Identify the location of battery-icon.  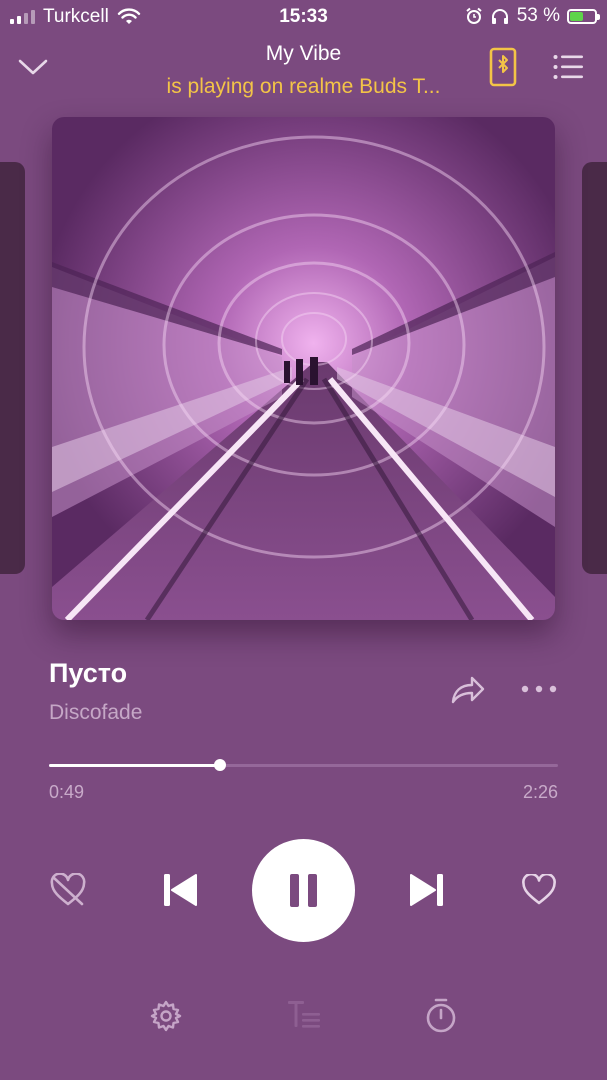
(583, 16).